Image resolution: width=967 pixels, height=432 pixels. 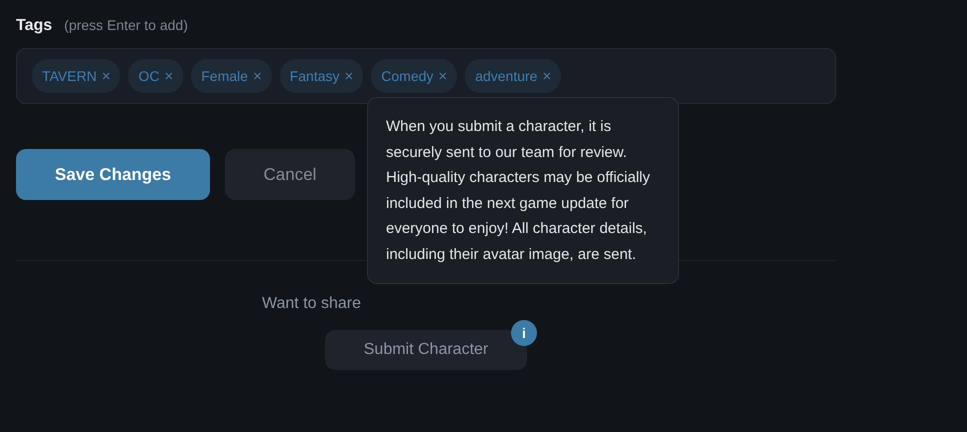 I want to click on info-badge: i, so click(x=524, y=333).